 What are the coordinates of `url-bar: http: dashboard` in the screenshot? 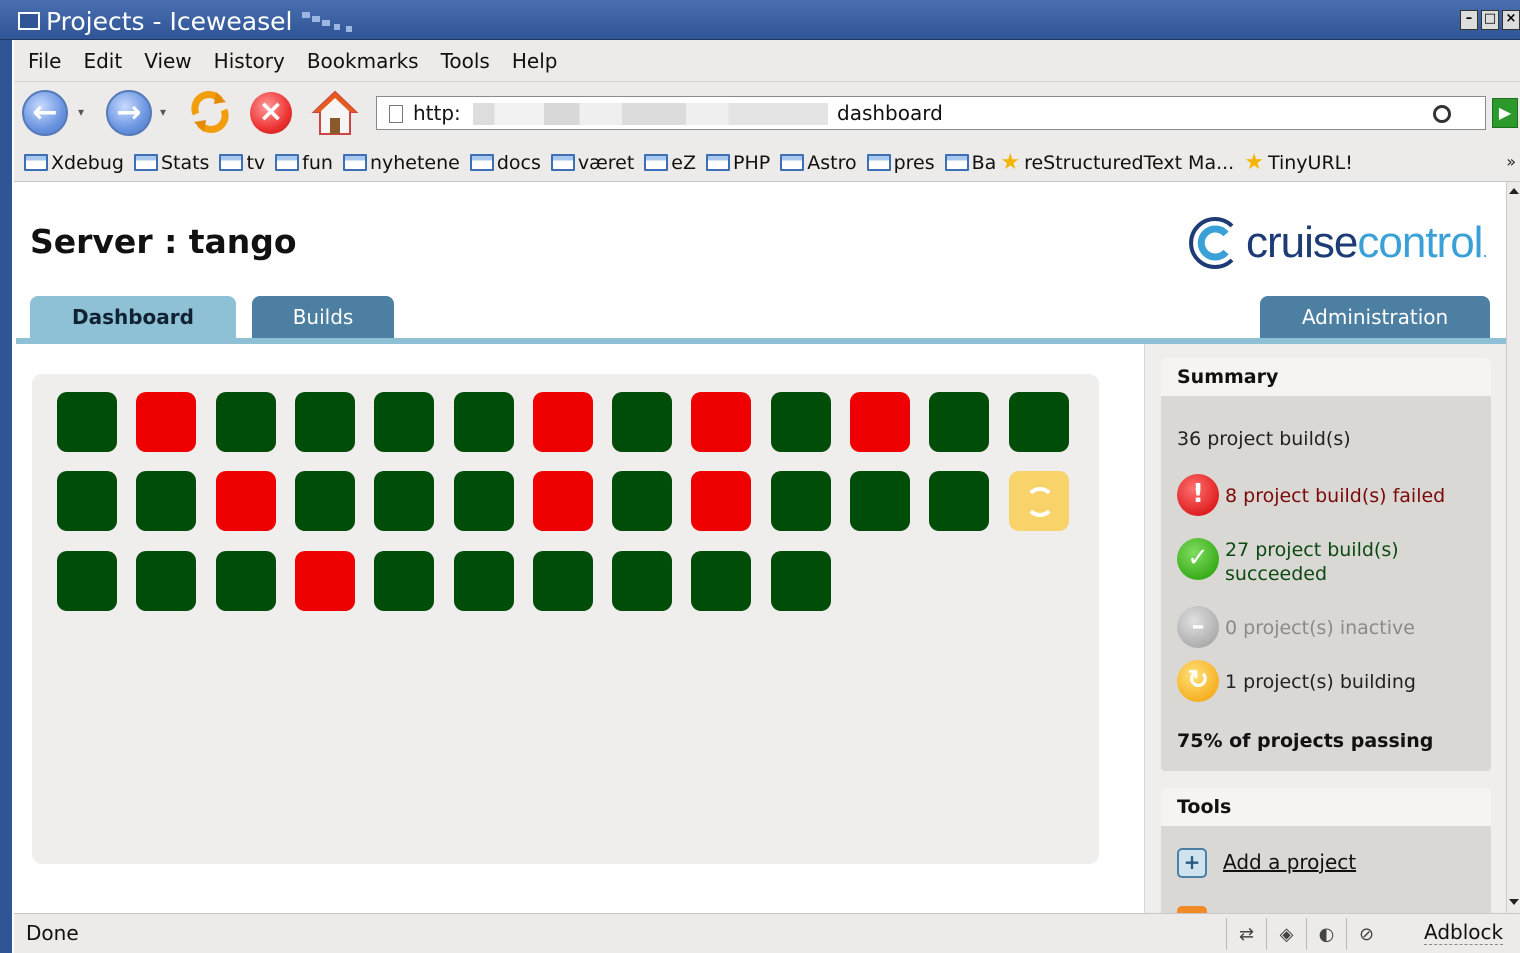 It's located at (931, 113).